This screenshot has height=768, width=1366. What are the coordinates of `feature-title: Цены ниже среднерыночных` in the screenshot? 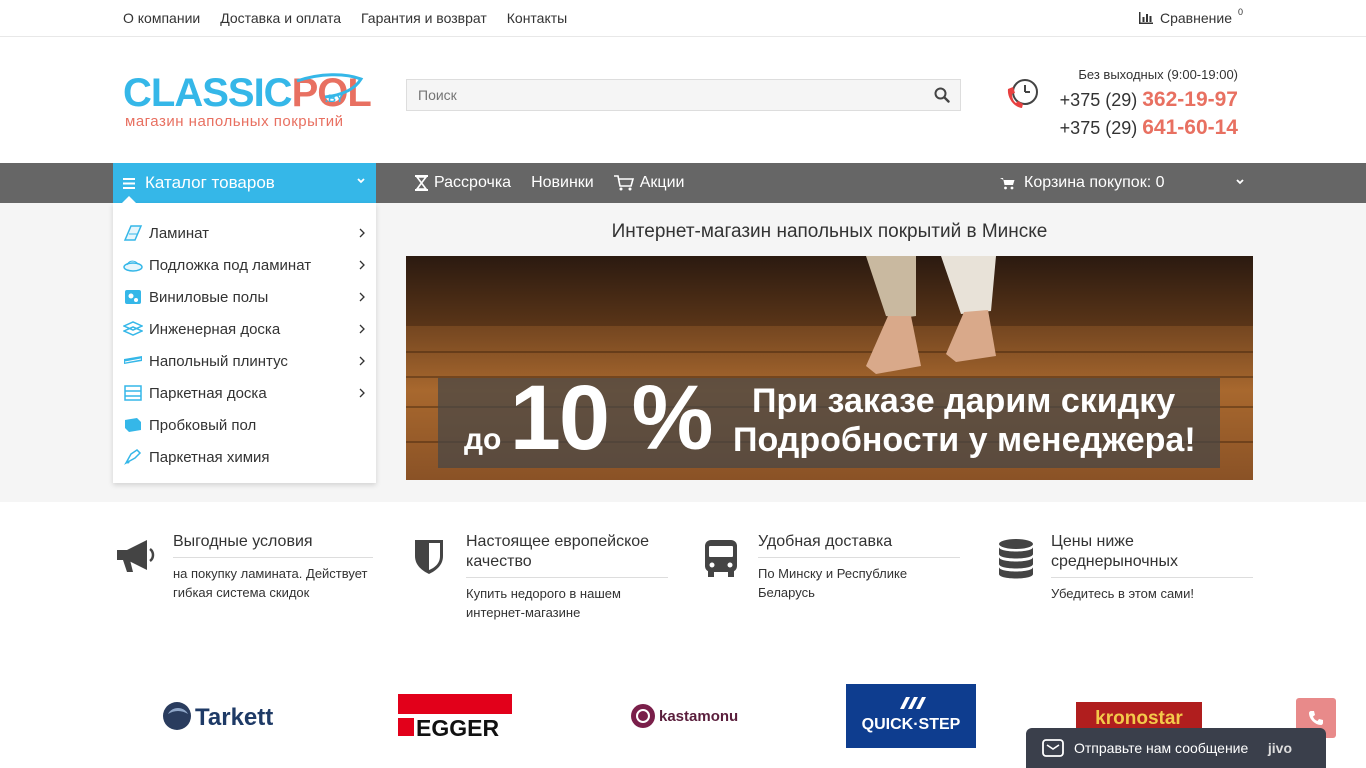 It's located at (1152, 555).